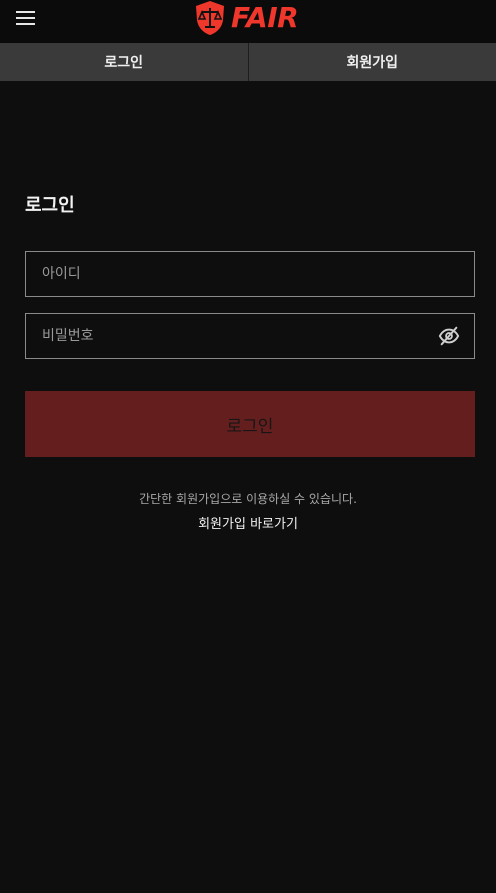 Image resolution: width=496 pixels, height=893 pixels. I want to click on tab-login: 로그인, so click(124, 62).